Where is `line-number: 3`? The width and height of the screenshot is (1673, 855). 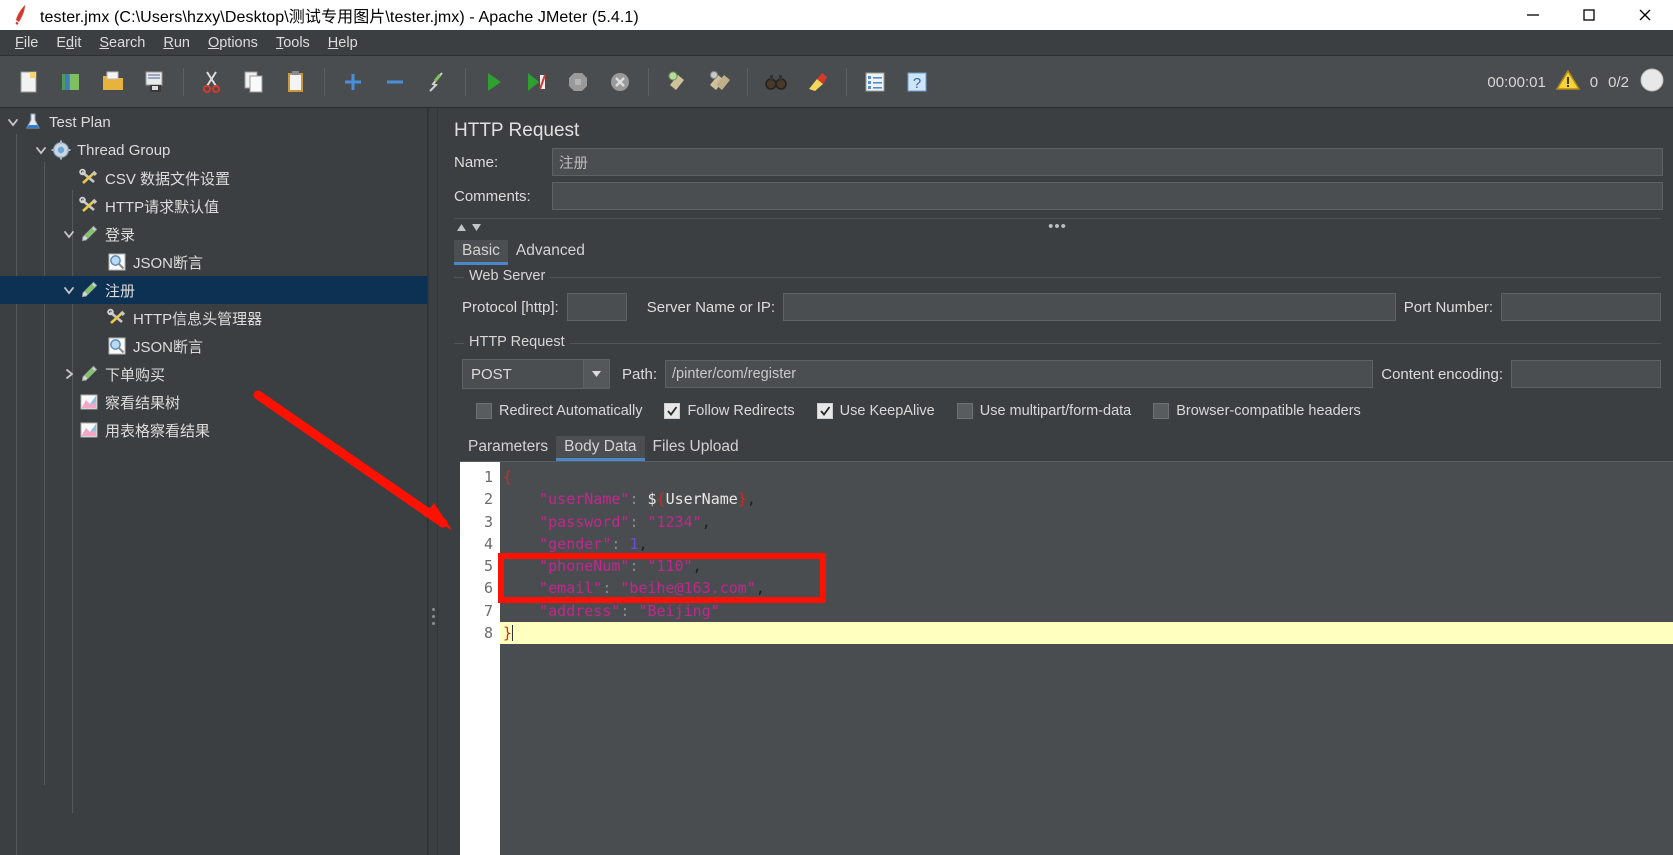
line-number: 3 is located at coordinates (488, 521).